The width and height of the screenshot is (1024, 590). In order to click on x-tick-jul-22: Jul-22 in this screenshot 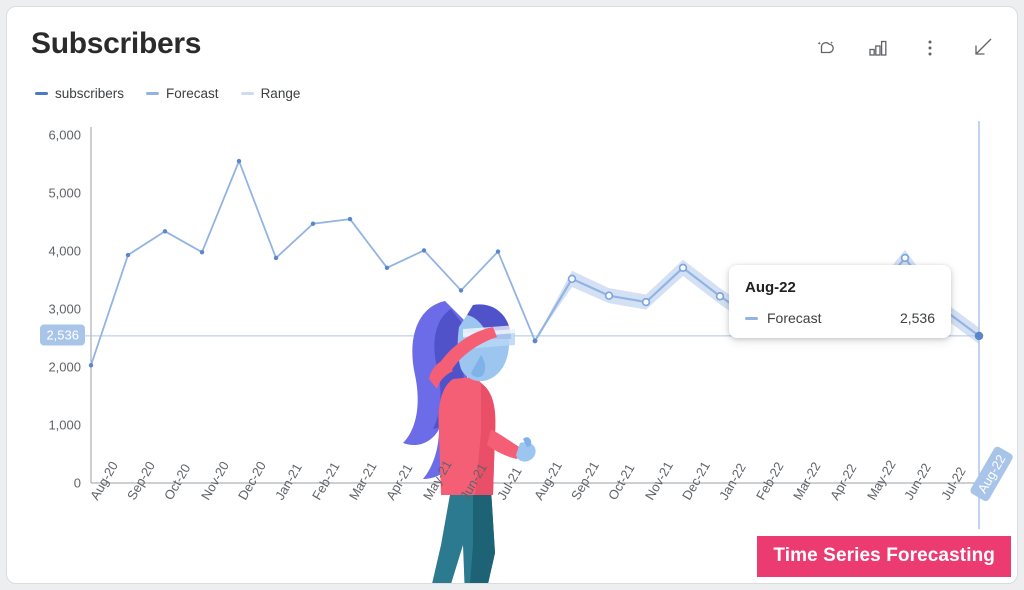, I will do `click(953, 483)`.